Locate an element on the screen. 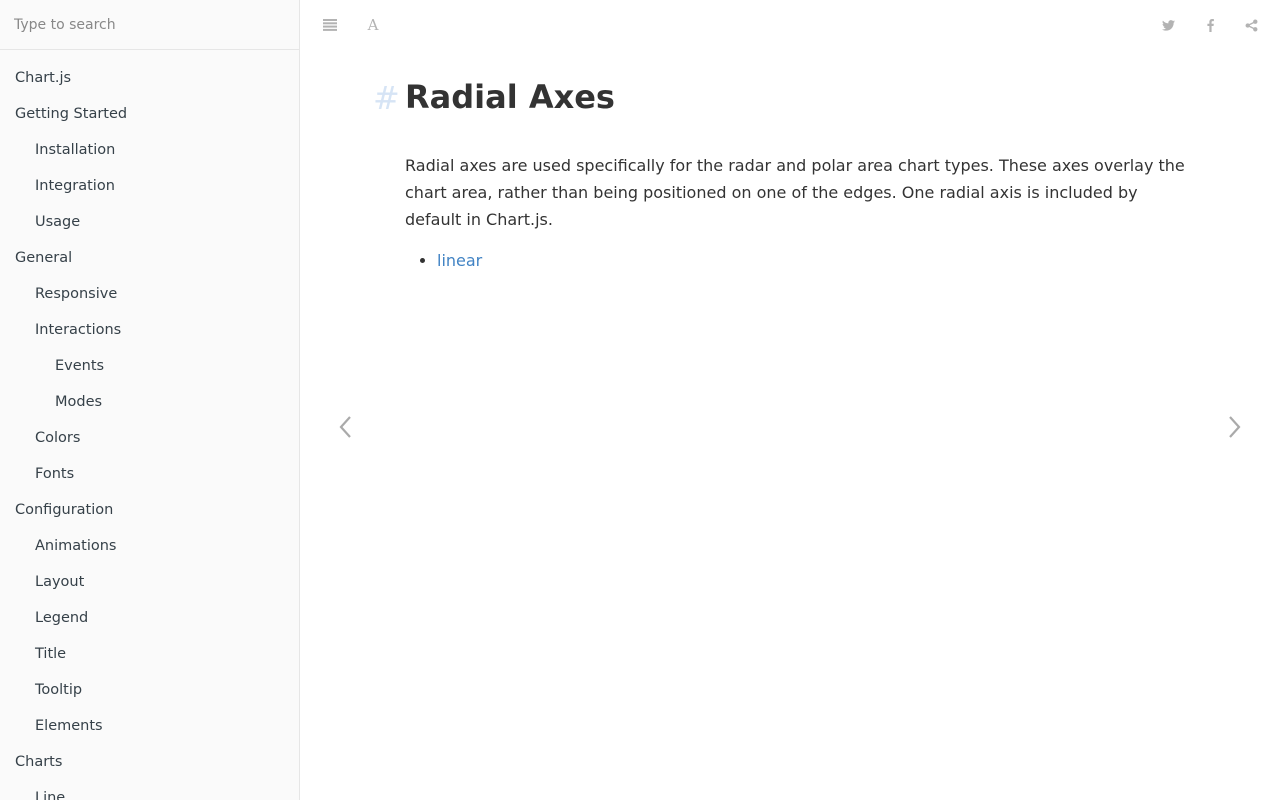 Image resolution: width=1280 pixels, height=800 pixels. sidebar-item-line: Line is located at coordinates (149, 790).